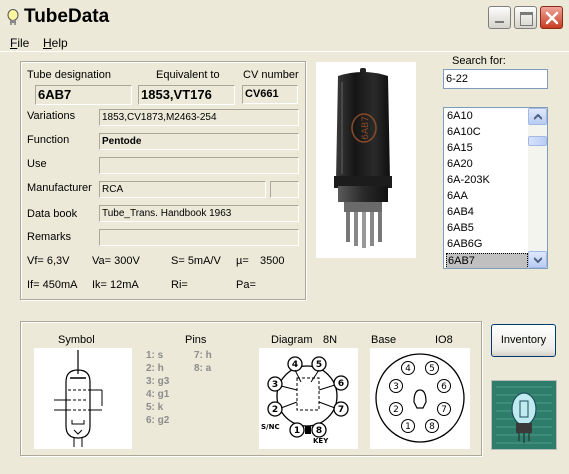  I want to click on close-icon, so click(552, 18).